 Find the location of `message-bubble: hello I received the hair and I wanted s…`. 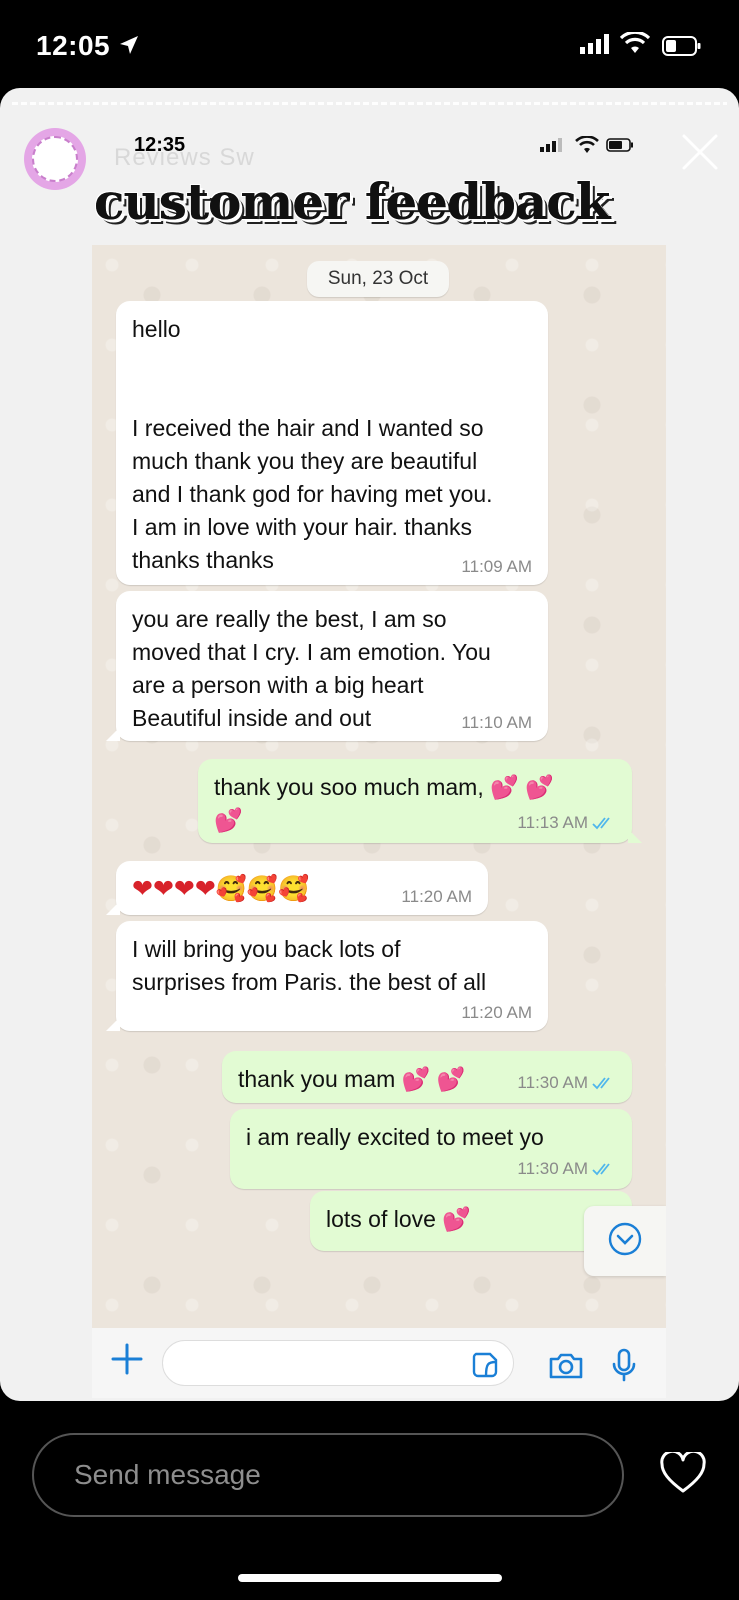

message-bubble: hello I received the hair and I wanted s… is located at coordinates (332, 443).